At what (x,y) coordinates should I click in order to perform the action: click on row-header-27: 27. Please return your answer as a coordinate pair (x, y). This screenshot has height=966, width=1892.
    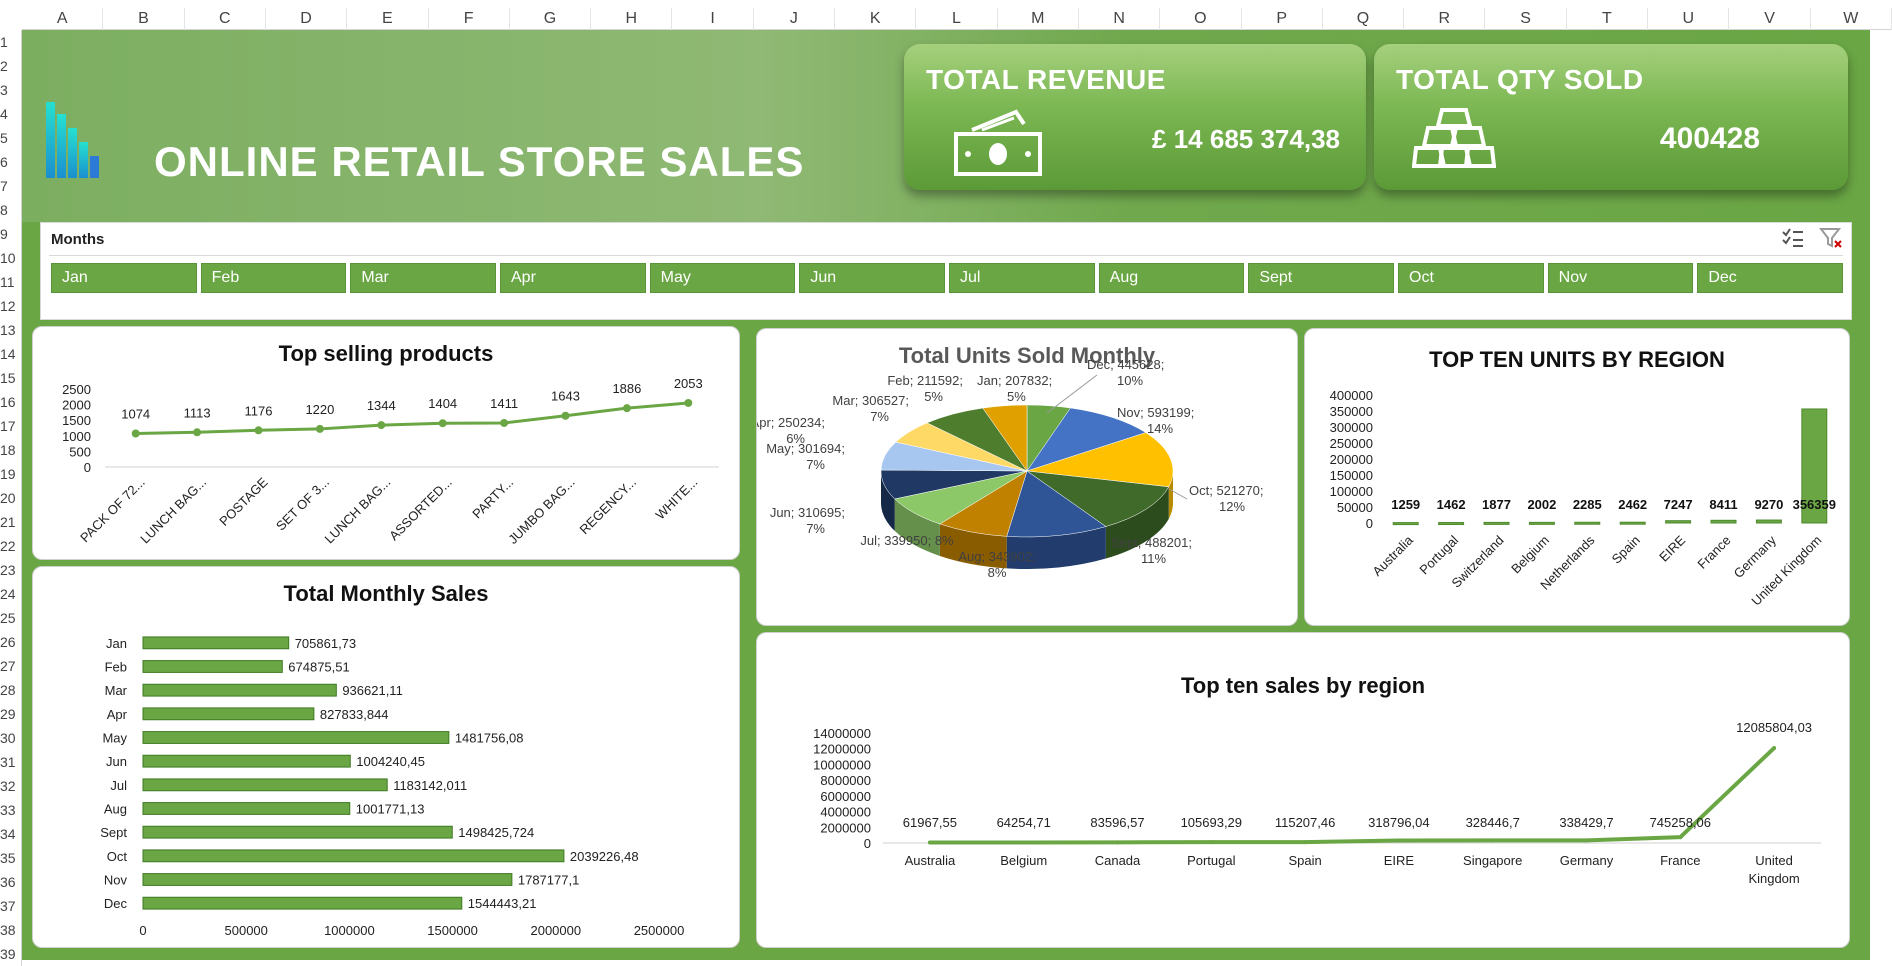
    Looking at the image, I should click on (11, 666).